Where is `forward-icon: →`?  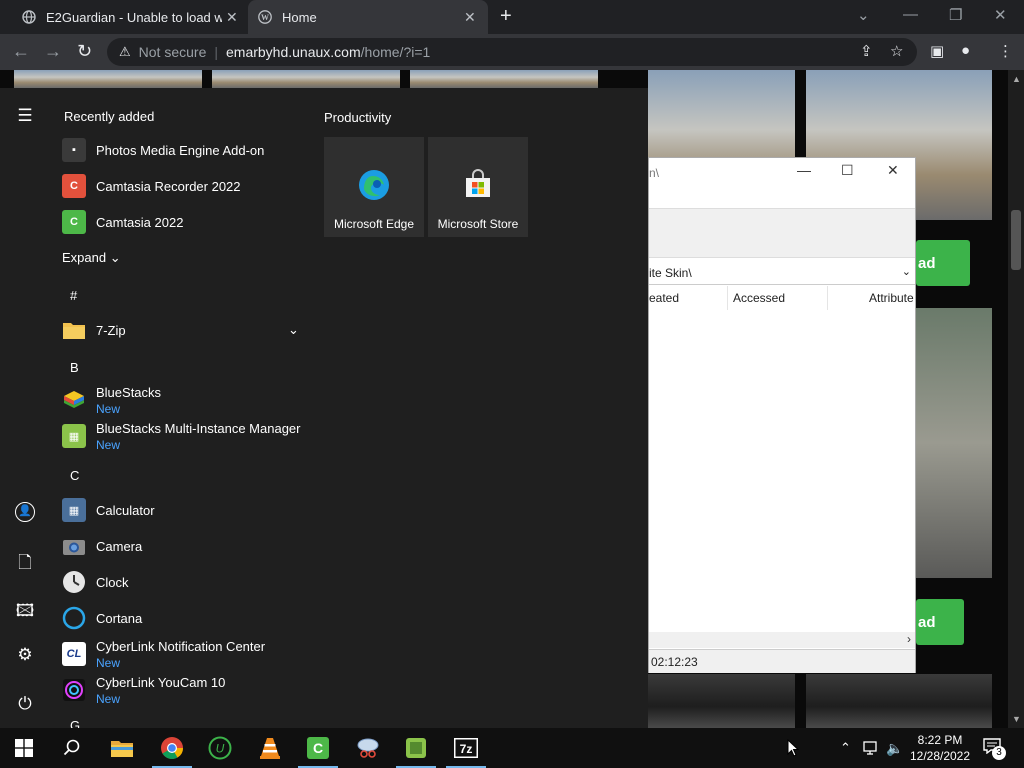 forward-icon: → is located at coordinates (53, 51).